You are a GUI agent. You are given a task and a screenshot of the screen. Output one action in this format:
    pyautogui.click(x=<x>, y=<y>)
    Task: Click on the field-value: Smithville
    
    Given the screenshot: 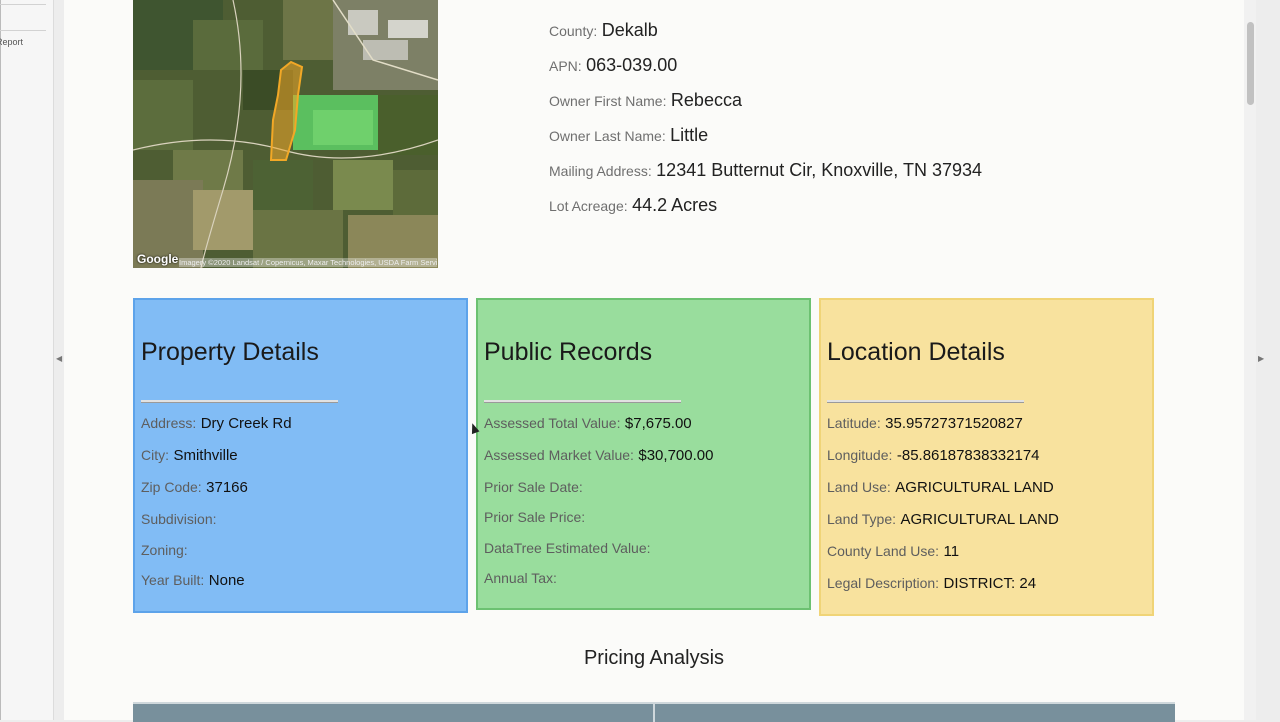 What is the action you would take?
    pyautogui.click(x=205, y=455)
    